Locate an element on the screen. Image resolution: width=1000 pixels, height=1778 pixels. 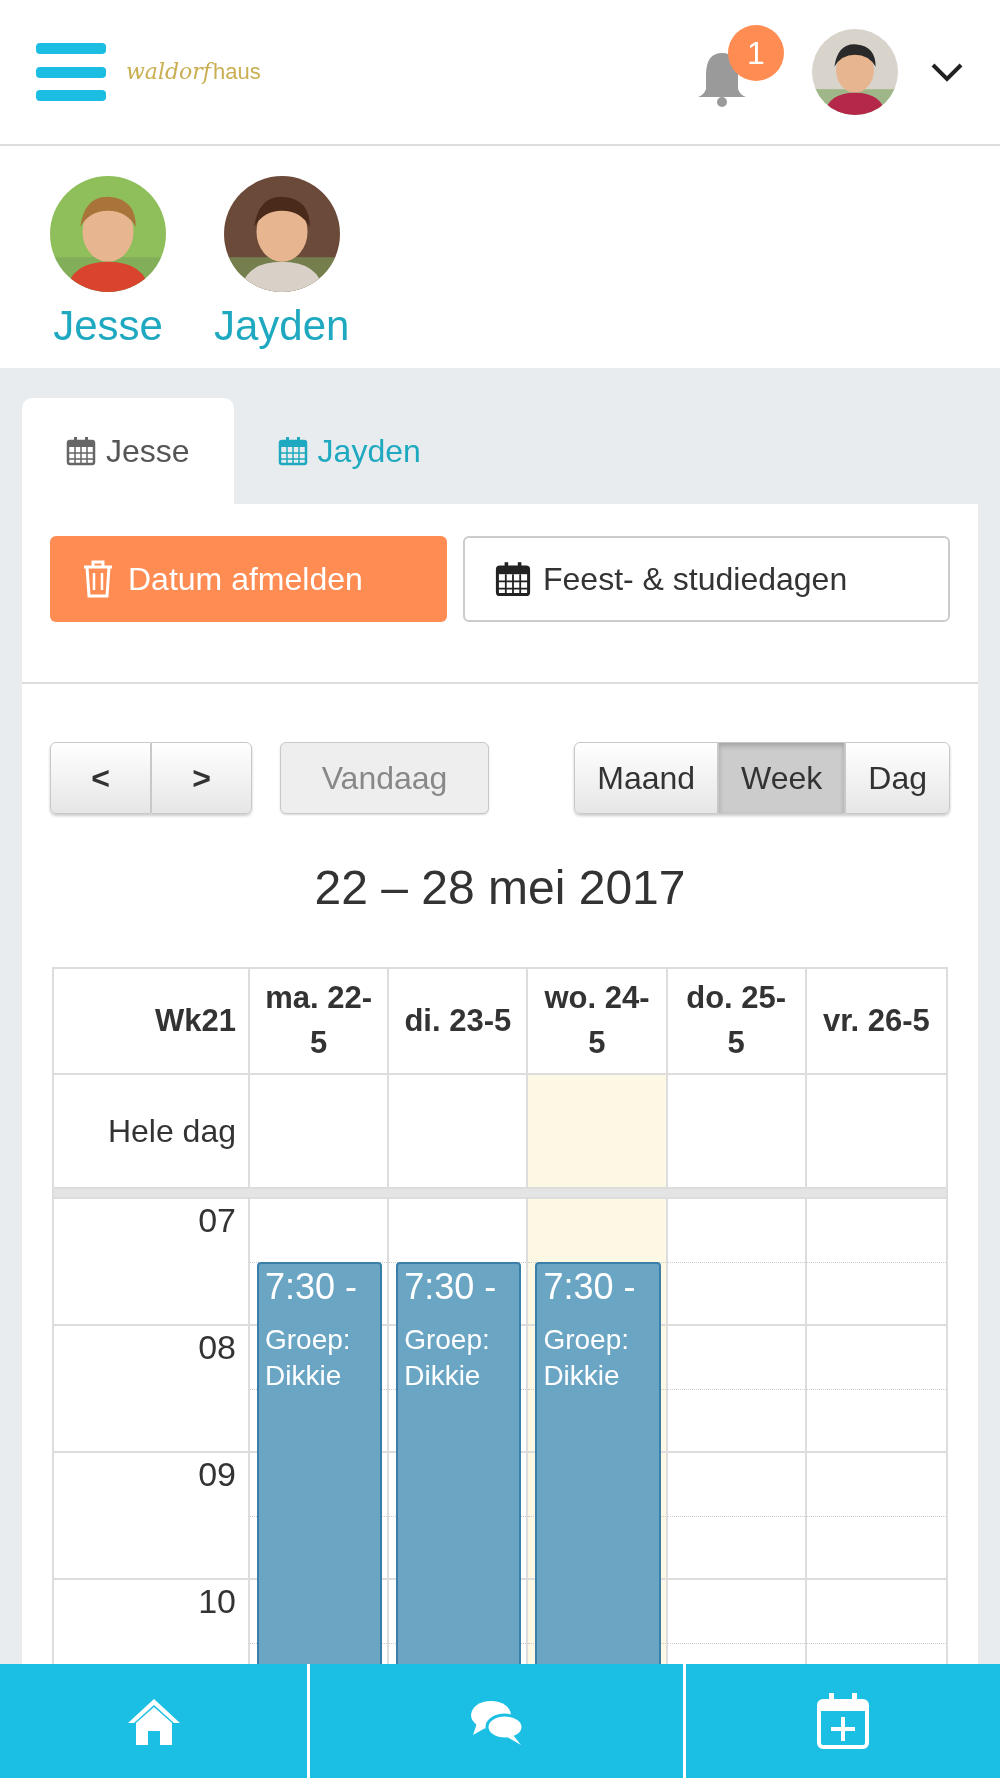
day-header: di. 23-5 is located at coordinates (459, 1022).